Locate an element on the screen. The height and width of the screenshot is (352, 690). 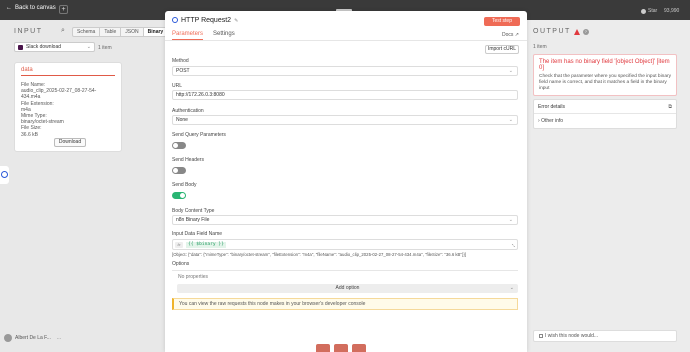
send-headers-label: Send Headers is located at coordinates (188, 160).